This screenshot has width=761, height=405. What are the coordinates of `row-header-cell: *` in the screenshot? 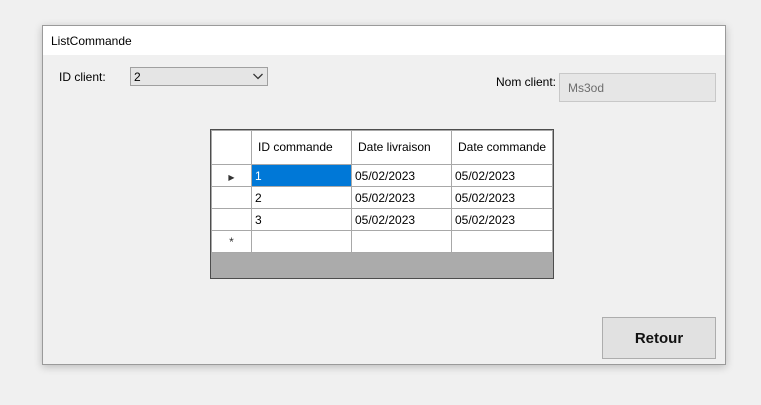 It's located at (231, 241).